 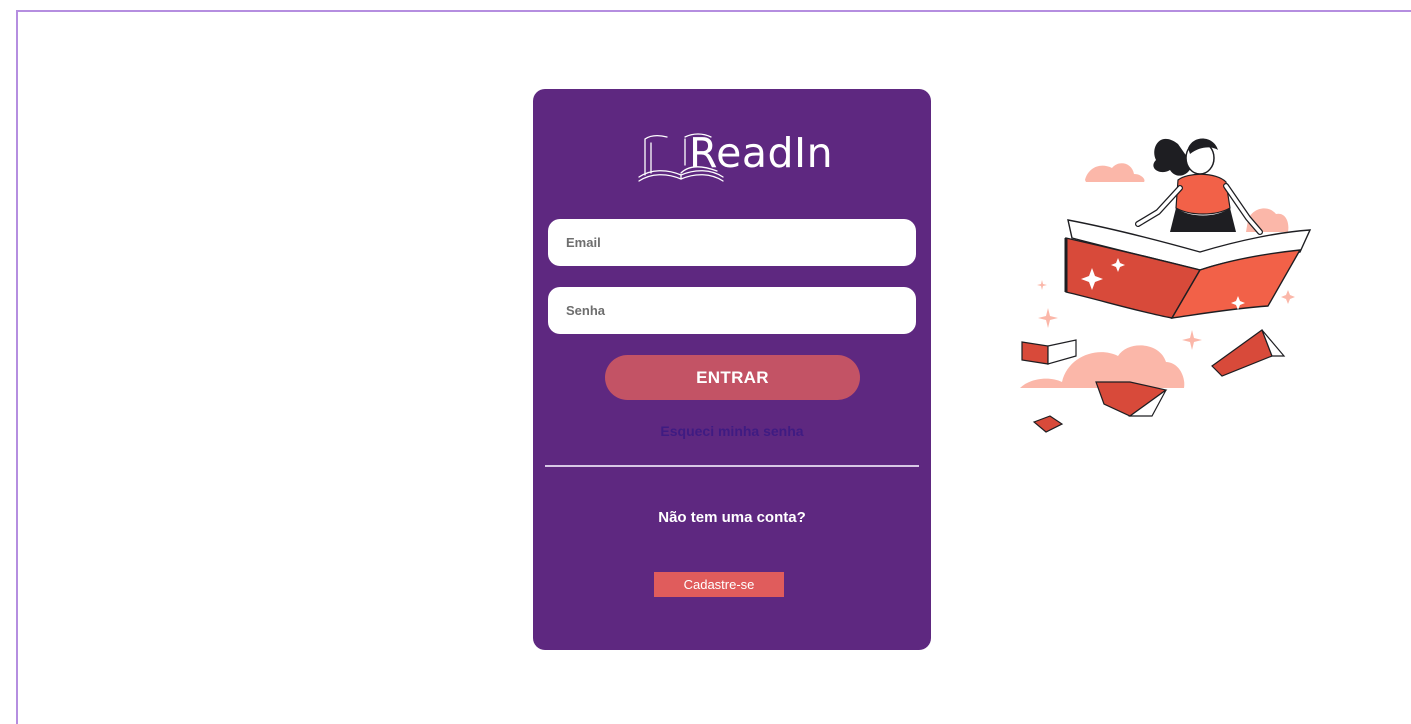 What do you see at coordinates (732, 310) in the screenshot?
I see `password-input` at bounding box center [732, 310].